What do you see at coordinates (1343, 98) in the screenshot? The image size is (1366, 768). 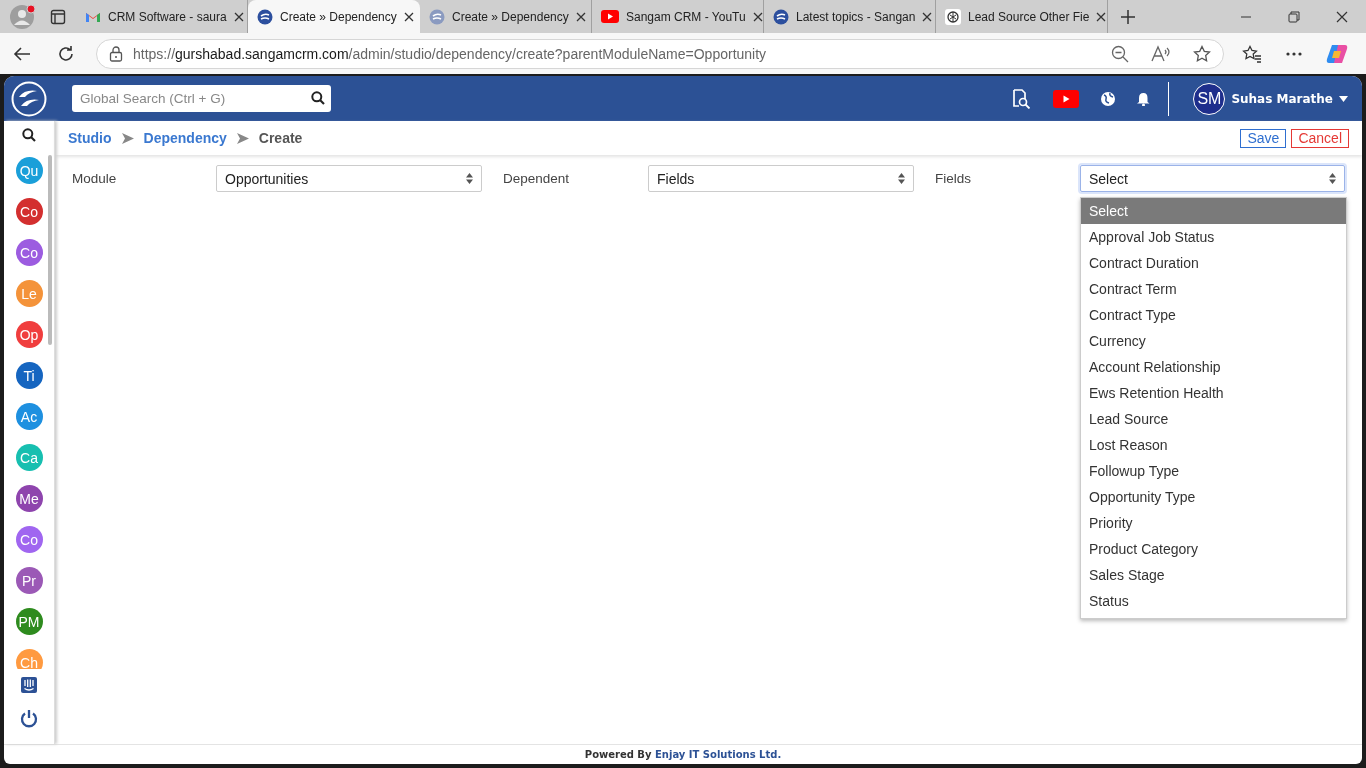 I see `caret-icon` at bounding box center [1343, 98].